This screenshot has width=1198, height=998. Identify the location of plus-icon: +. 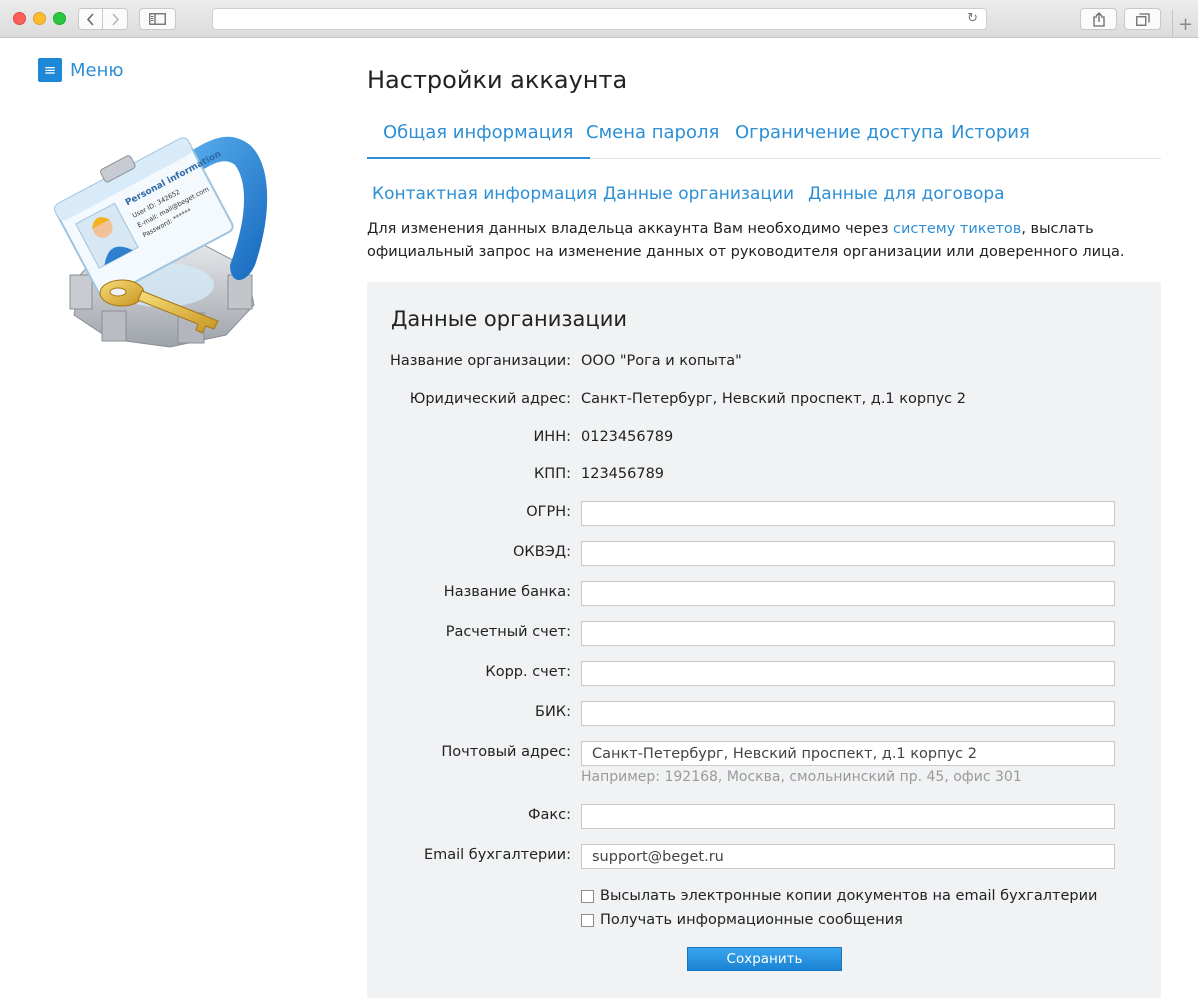
(1185, 24).